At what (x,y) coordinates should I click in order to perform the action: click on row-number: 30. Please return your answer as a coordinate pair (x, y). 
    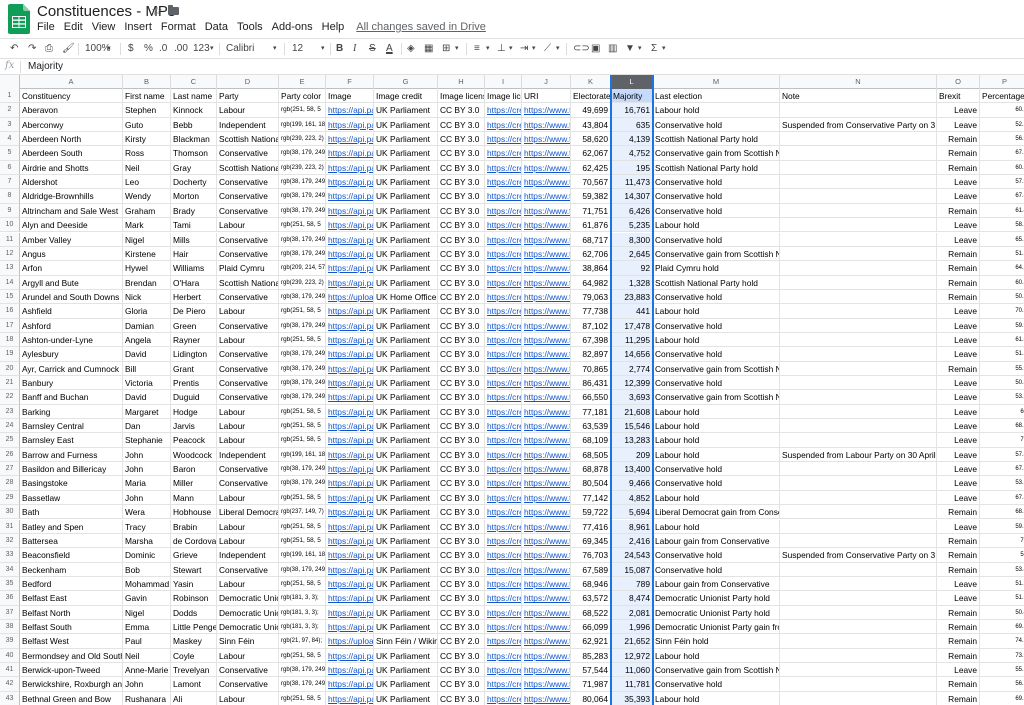
    Looking at the image, I should click on (10, 512).